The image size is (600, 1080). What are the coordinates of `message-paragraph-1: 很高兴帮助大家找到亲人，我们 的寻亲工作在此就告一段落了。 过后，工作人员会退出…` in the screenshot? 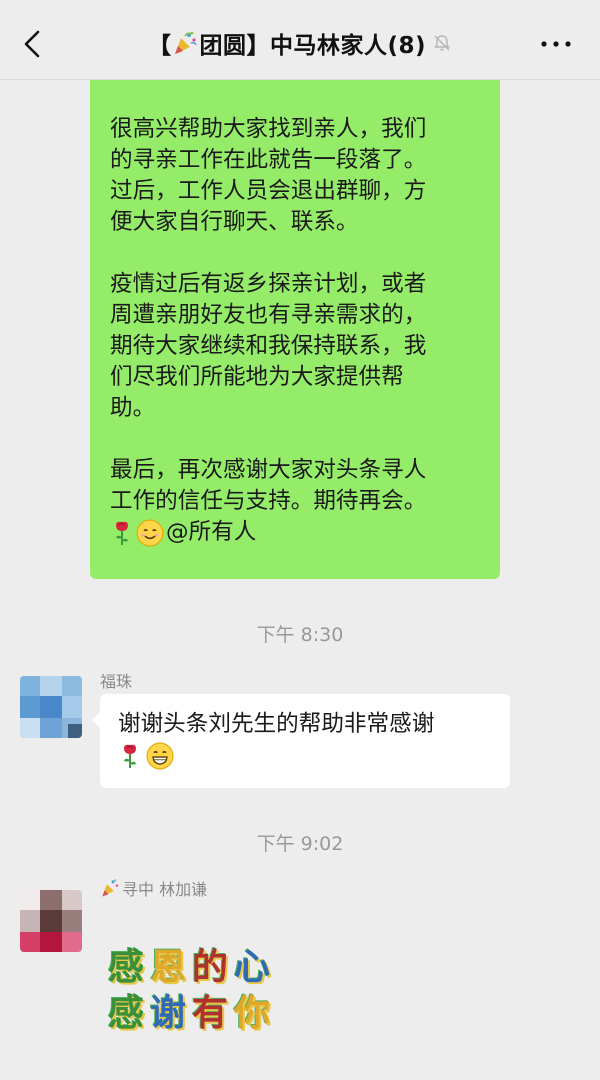 It's located at (268, 175).